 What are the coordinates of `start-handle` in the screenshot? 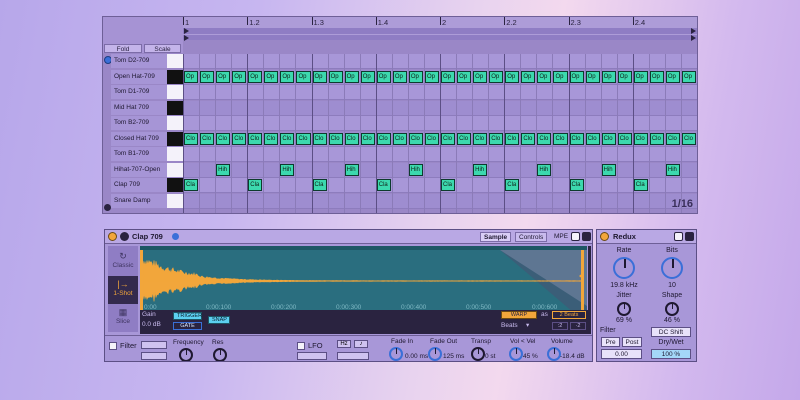 It's located at (141, 280).